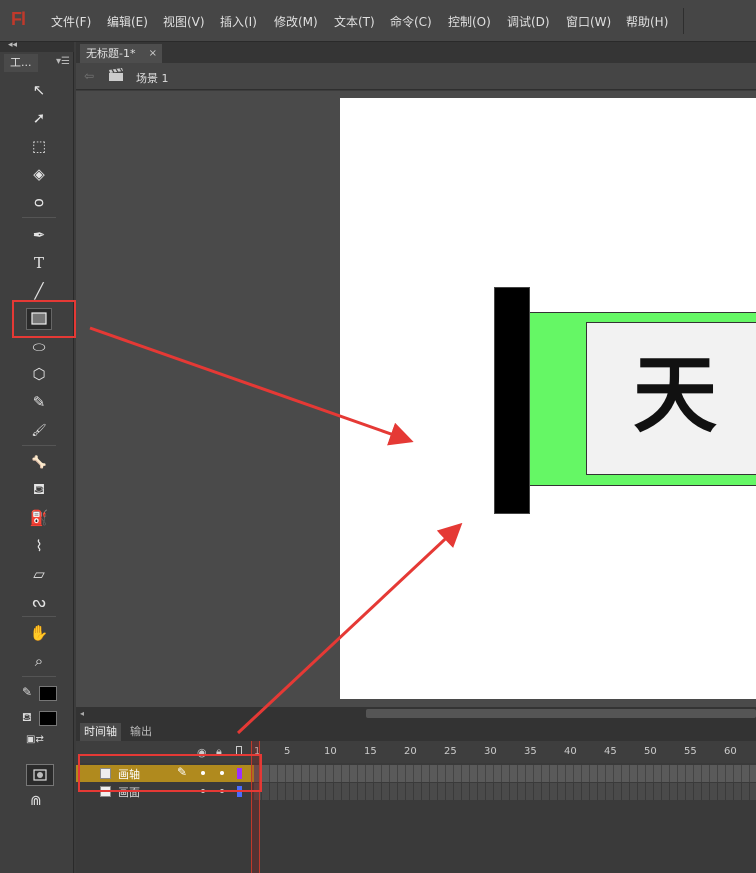 The image size is (756, 873). What do you see at coordinates (238, 21) in the screenshot?
I see `menu-insert: 插入(I)` at bounding box center [238, 21].